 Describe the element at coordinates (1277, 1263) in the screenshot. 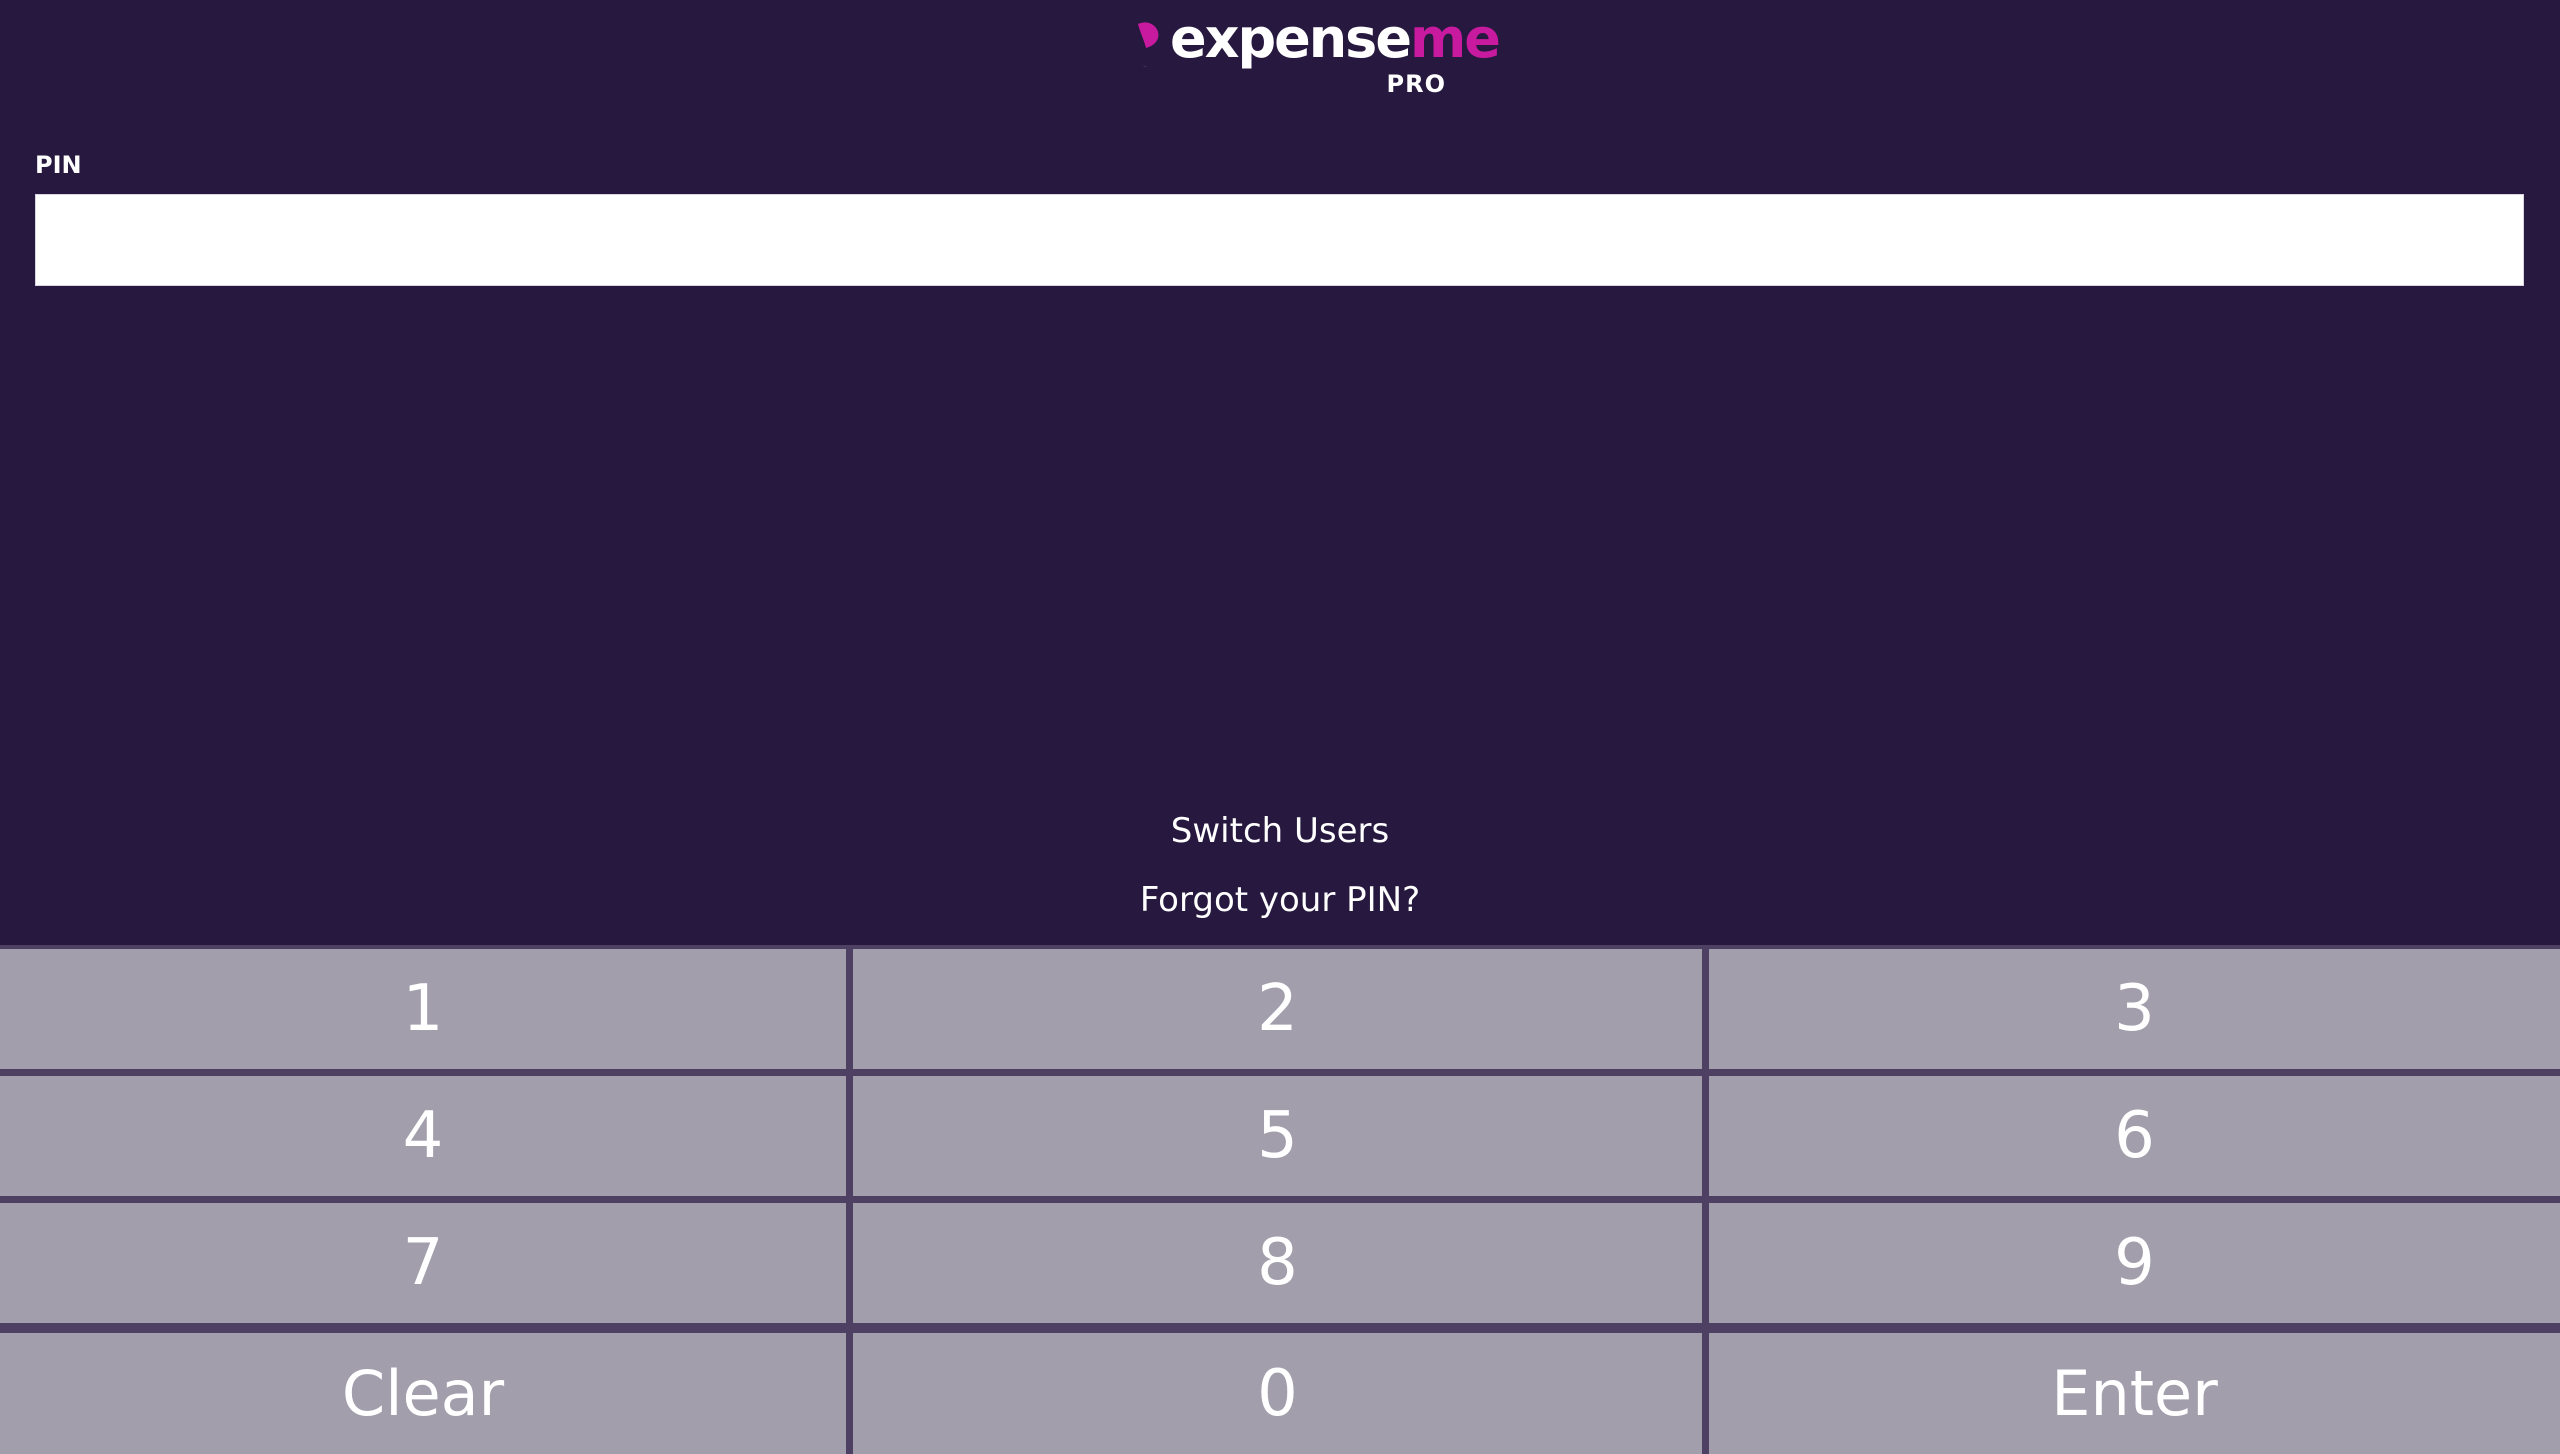

I see `key-8: 8` at that location.